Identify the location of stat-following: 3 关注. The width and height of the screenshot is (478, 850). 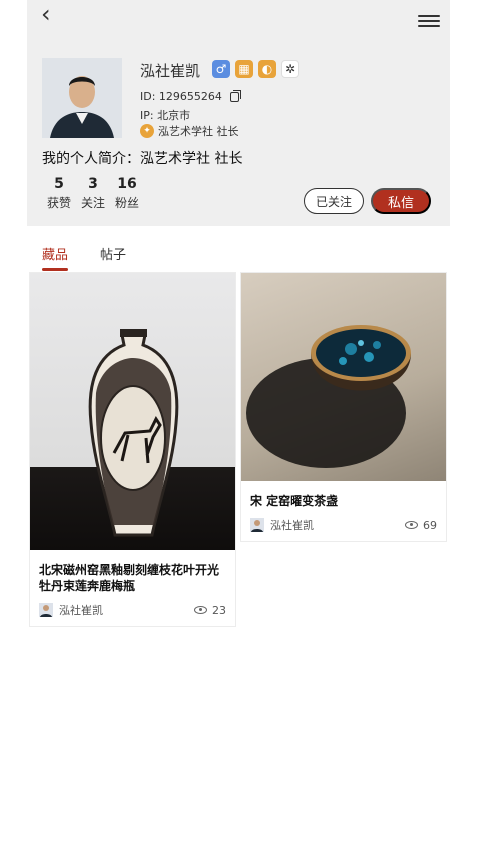
(93, 193).